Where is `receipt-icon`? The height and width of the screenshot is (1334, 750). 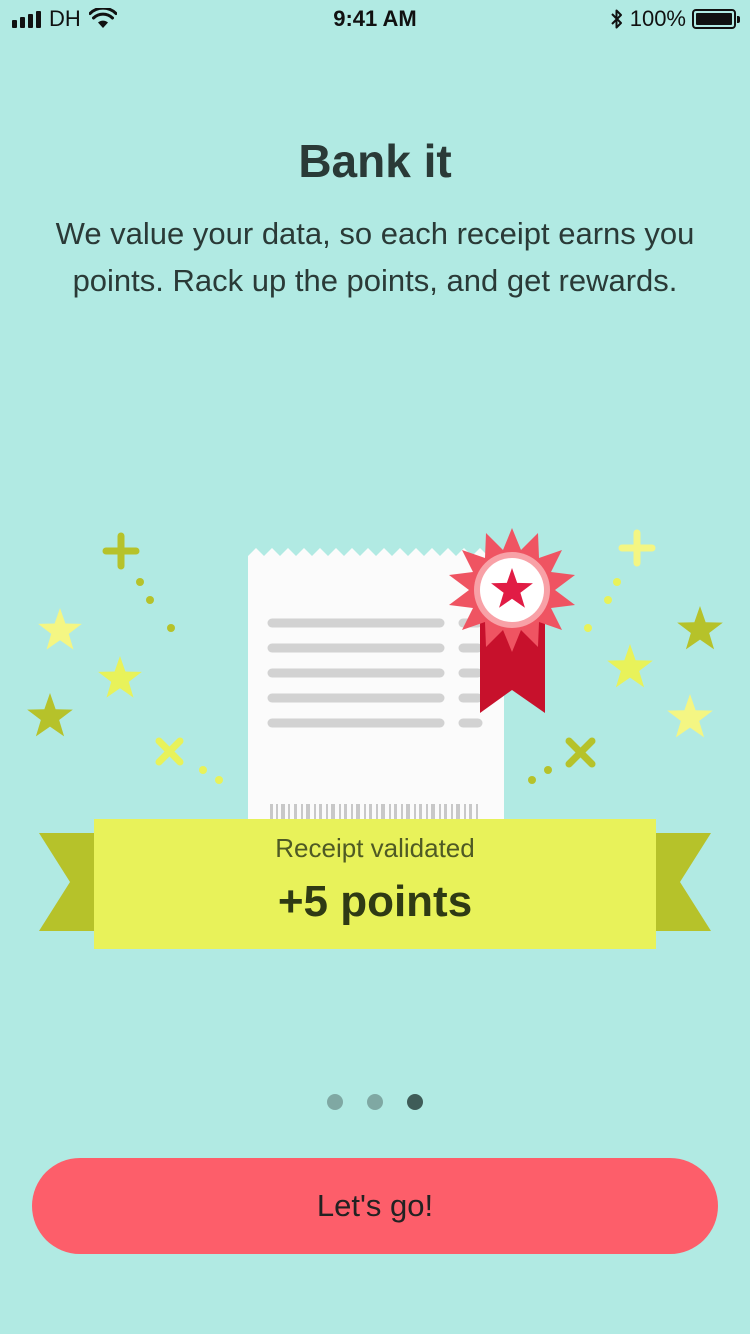
receipt-icon is located at coordinates (376, 689).